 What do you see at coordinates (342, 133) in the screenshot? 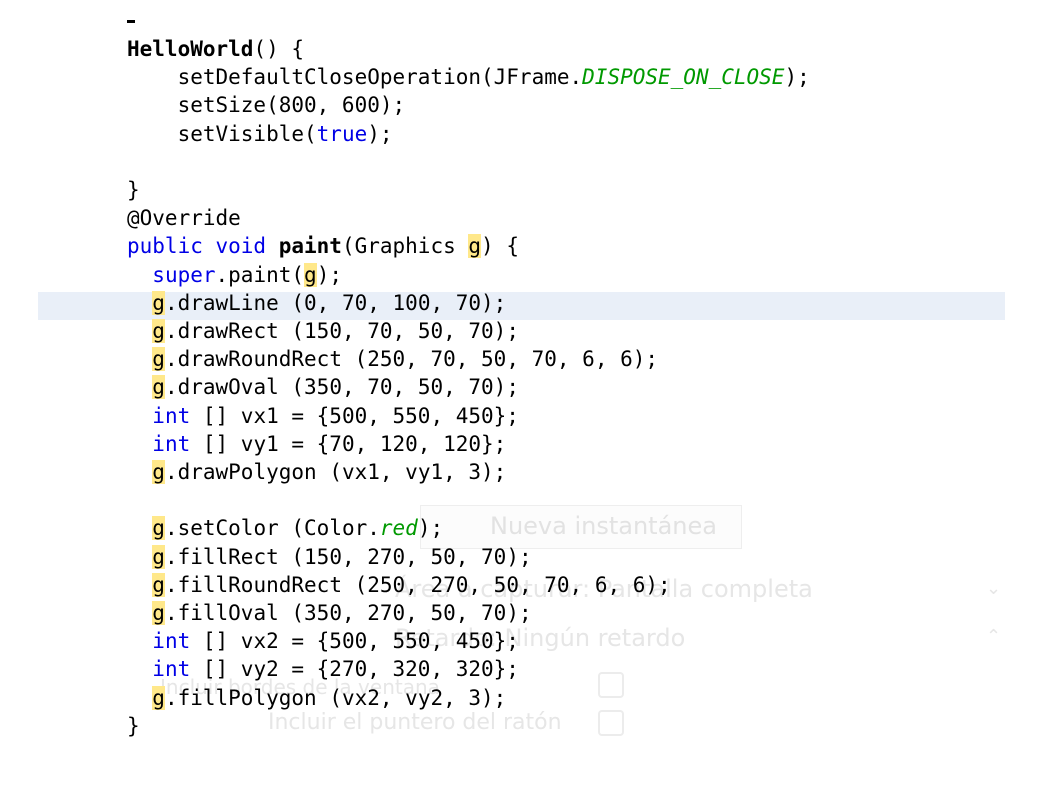
I see `code-token: true` at bounding box center [342, 133].